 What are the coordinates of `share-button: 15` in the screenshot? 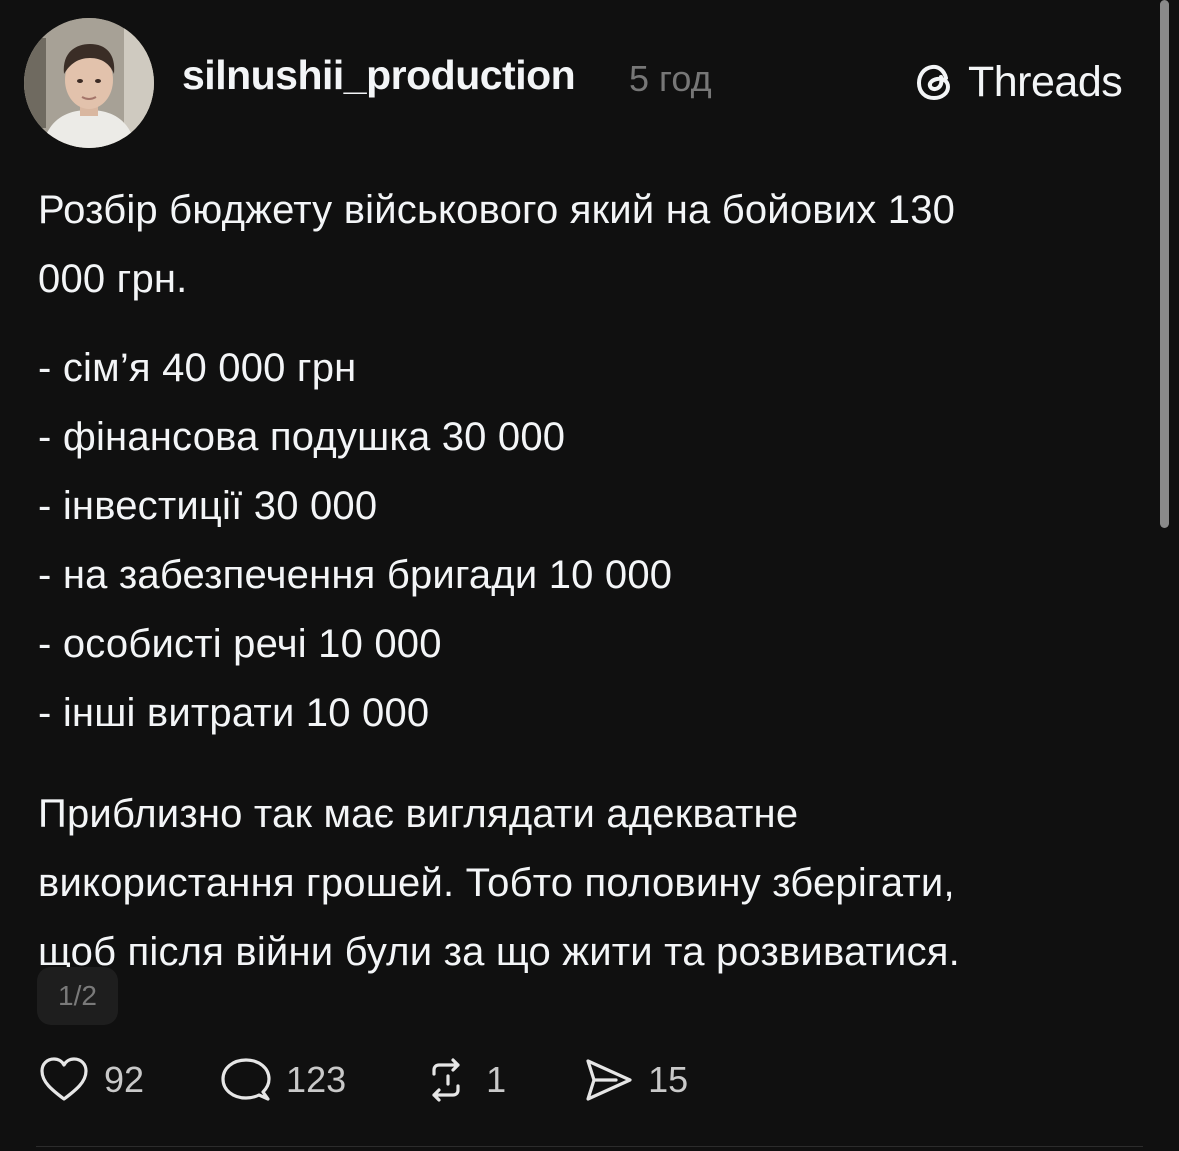 It's located at (634, 1080).